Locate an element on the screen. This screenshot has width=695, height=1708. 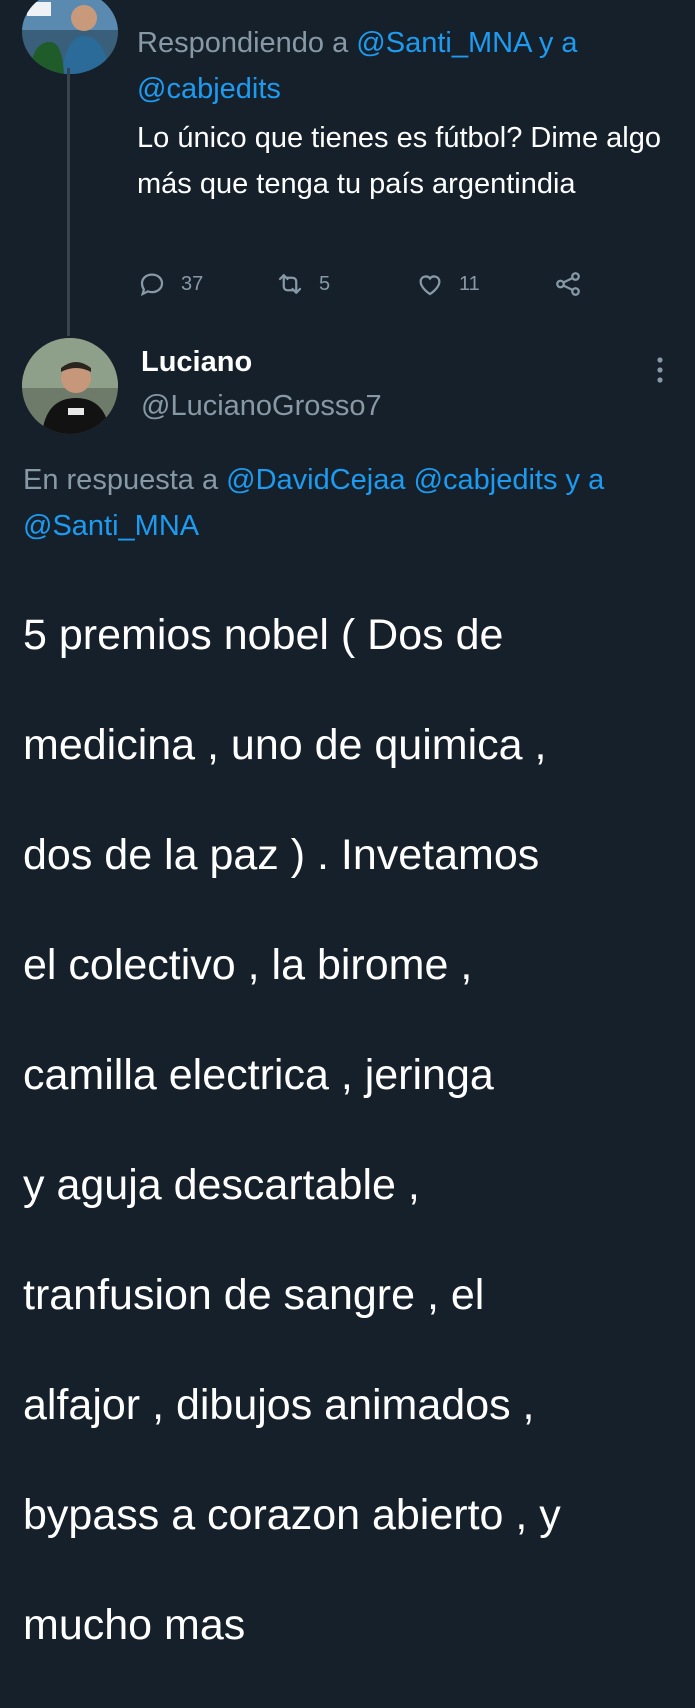
tweet-line: bypass a corazon abierto , y is located at coordinates (292, 1515).